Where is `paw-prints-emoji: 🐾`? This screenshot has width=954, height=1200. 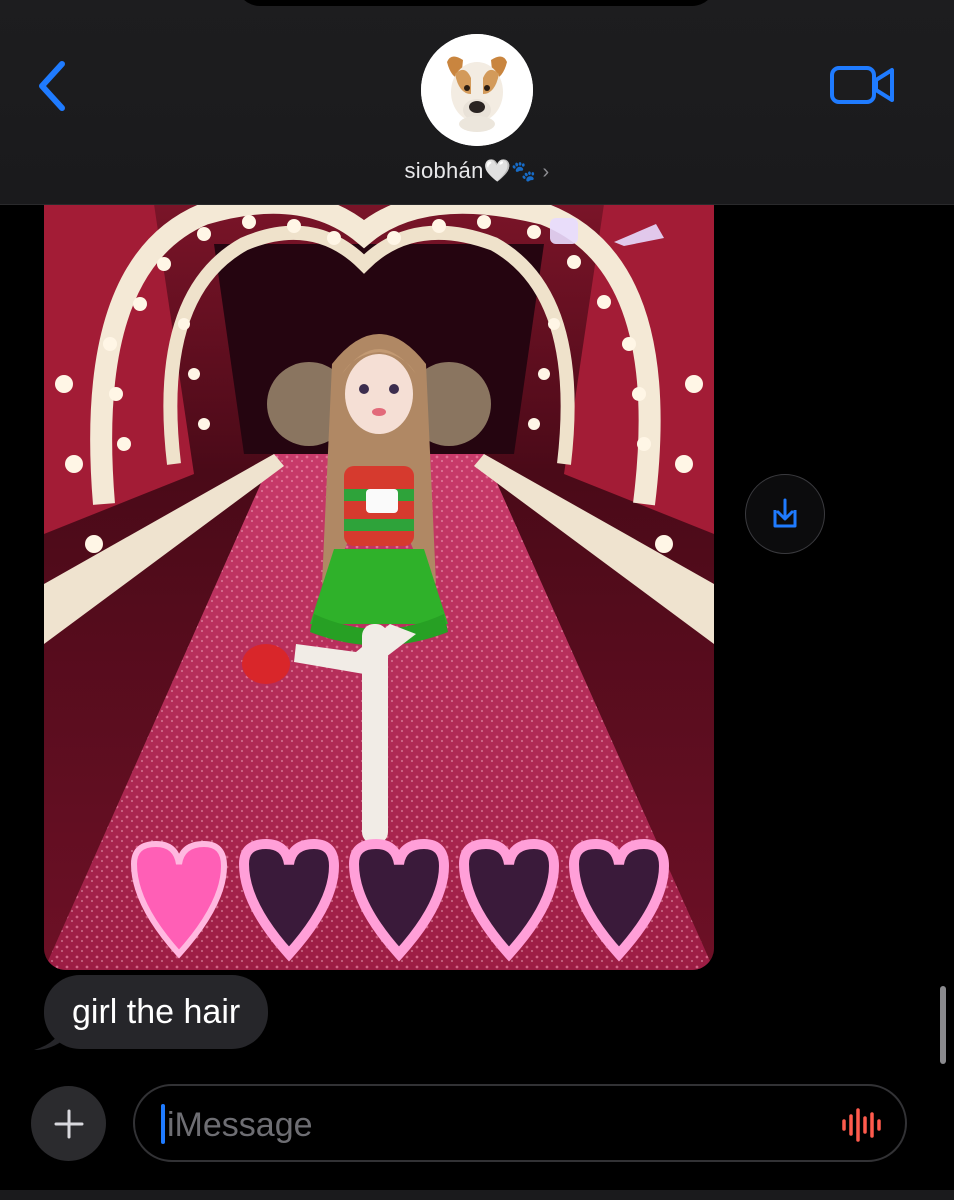
paw-prints-emoji: 🐾 is located at coordinates (524, 172).